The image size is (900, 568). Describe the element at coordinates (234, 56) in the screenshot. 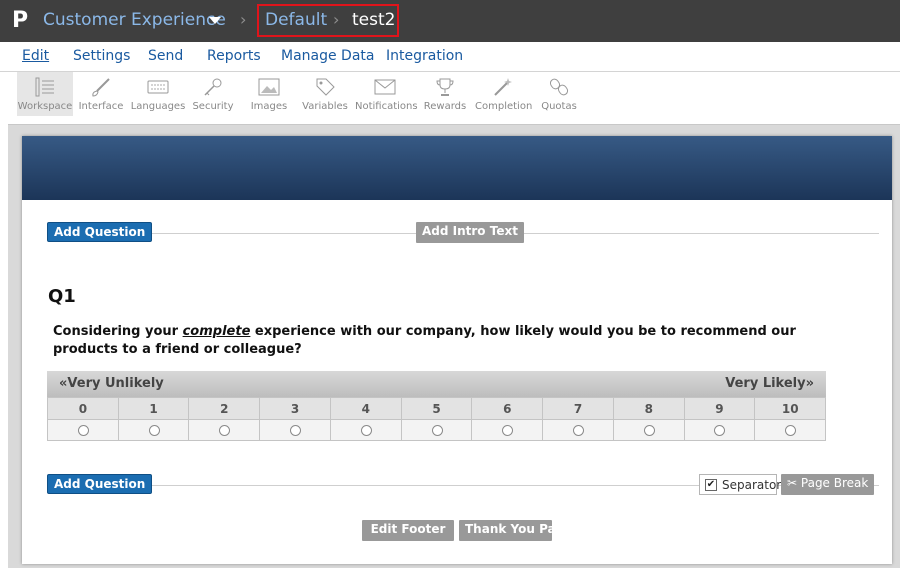

I see `menu-reports: Reports` at that location.